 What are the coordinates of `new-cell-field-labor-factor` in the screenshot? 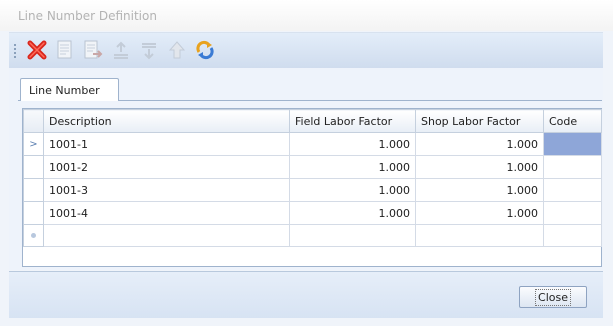 It's located at (352, 235).